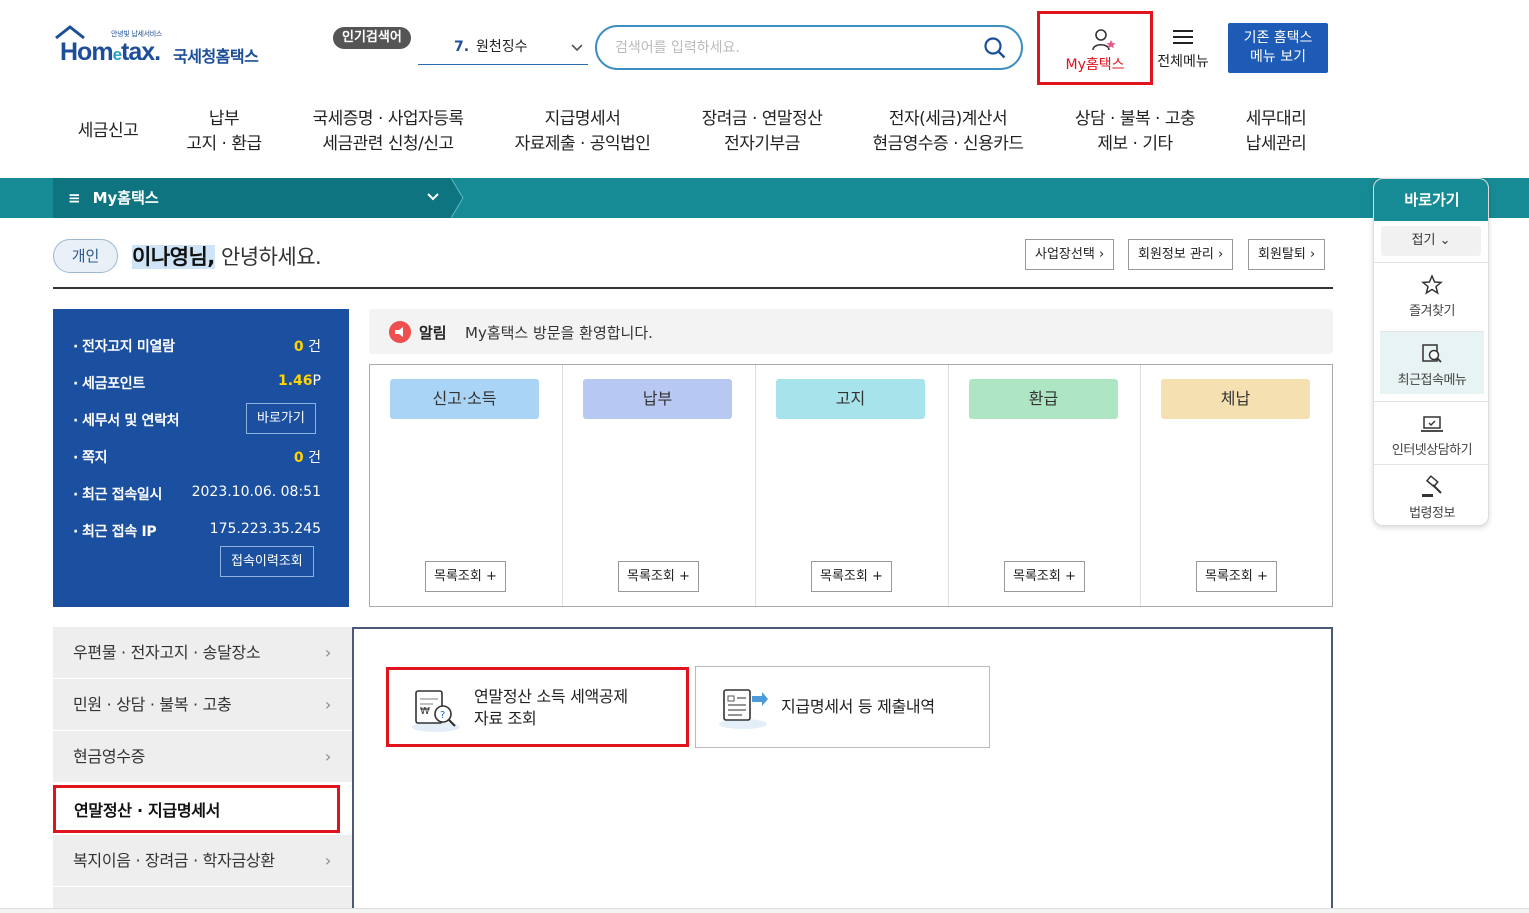 This screenshot has height=913, width=1529. I want to click on quick-links-title: 바로가기, so click(1431, 200).